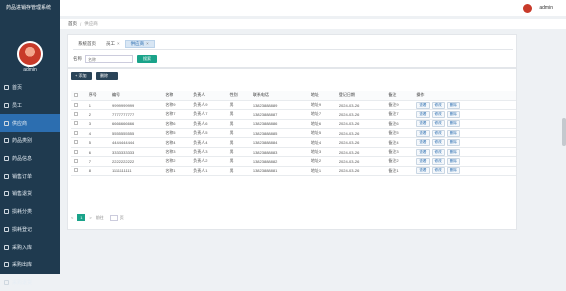 The height and width of the screenshot is (291, 566). What do you see at coordinates (278, 124) in the screenshot?
I see `table-cell: 13823888886` at bounding box center [278, 124].